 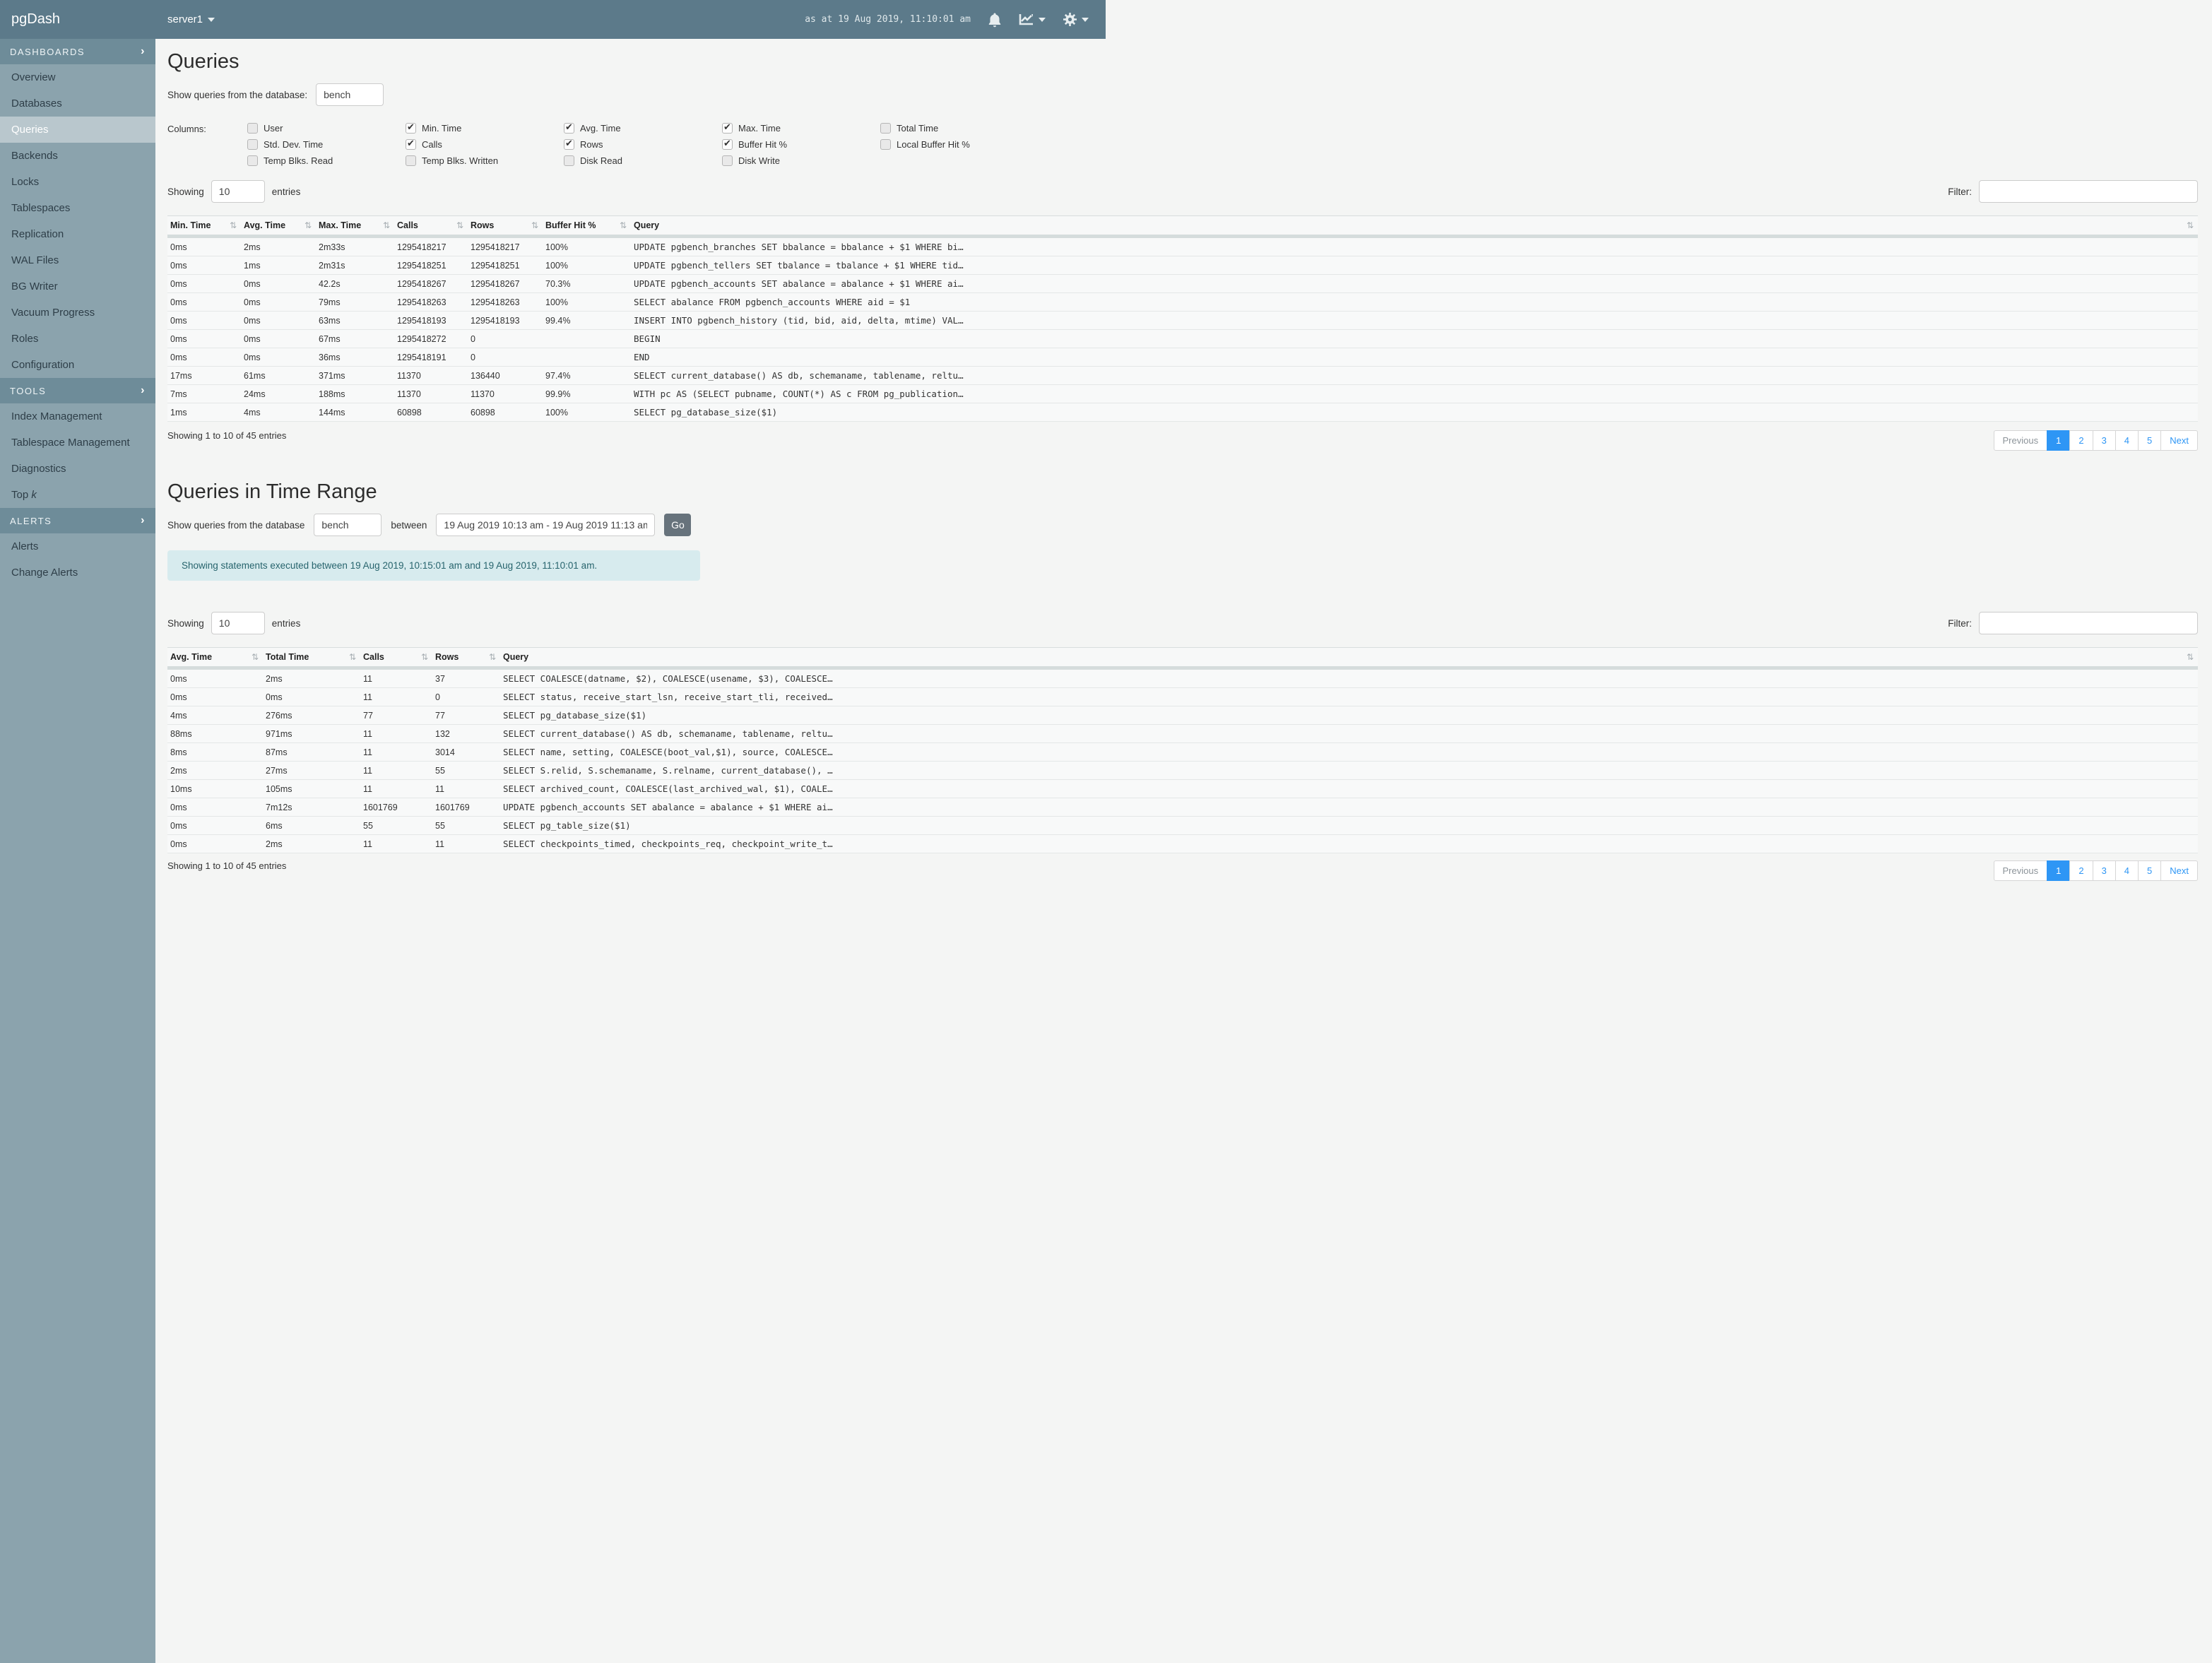 I want to click on column-toggle-local-buffer-hit-: Local Buffer Hit %, so click(x=959, y=145).